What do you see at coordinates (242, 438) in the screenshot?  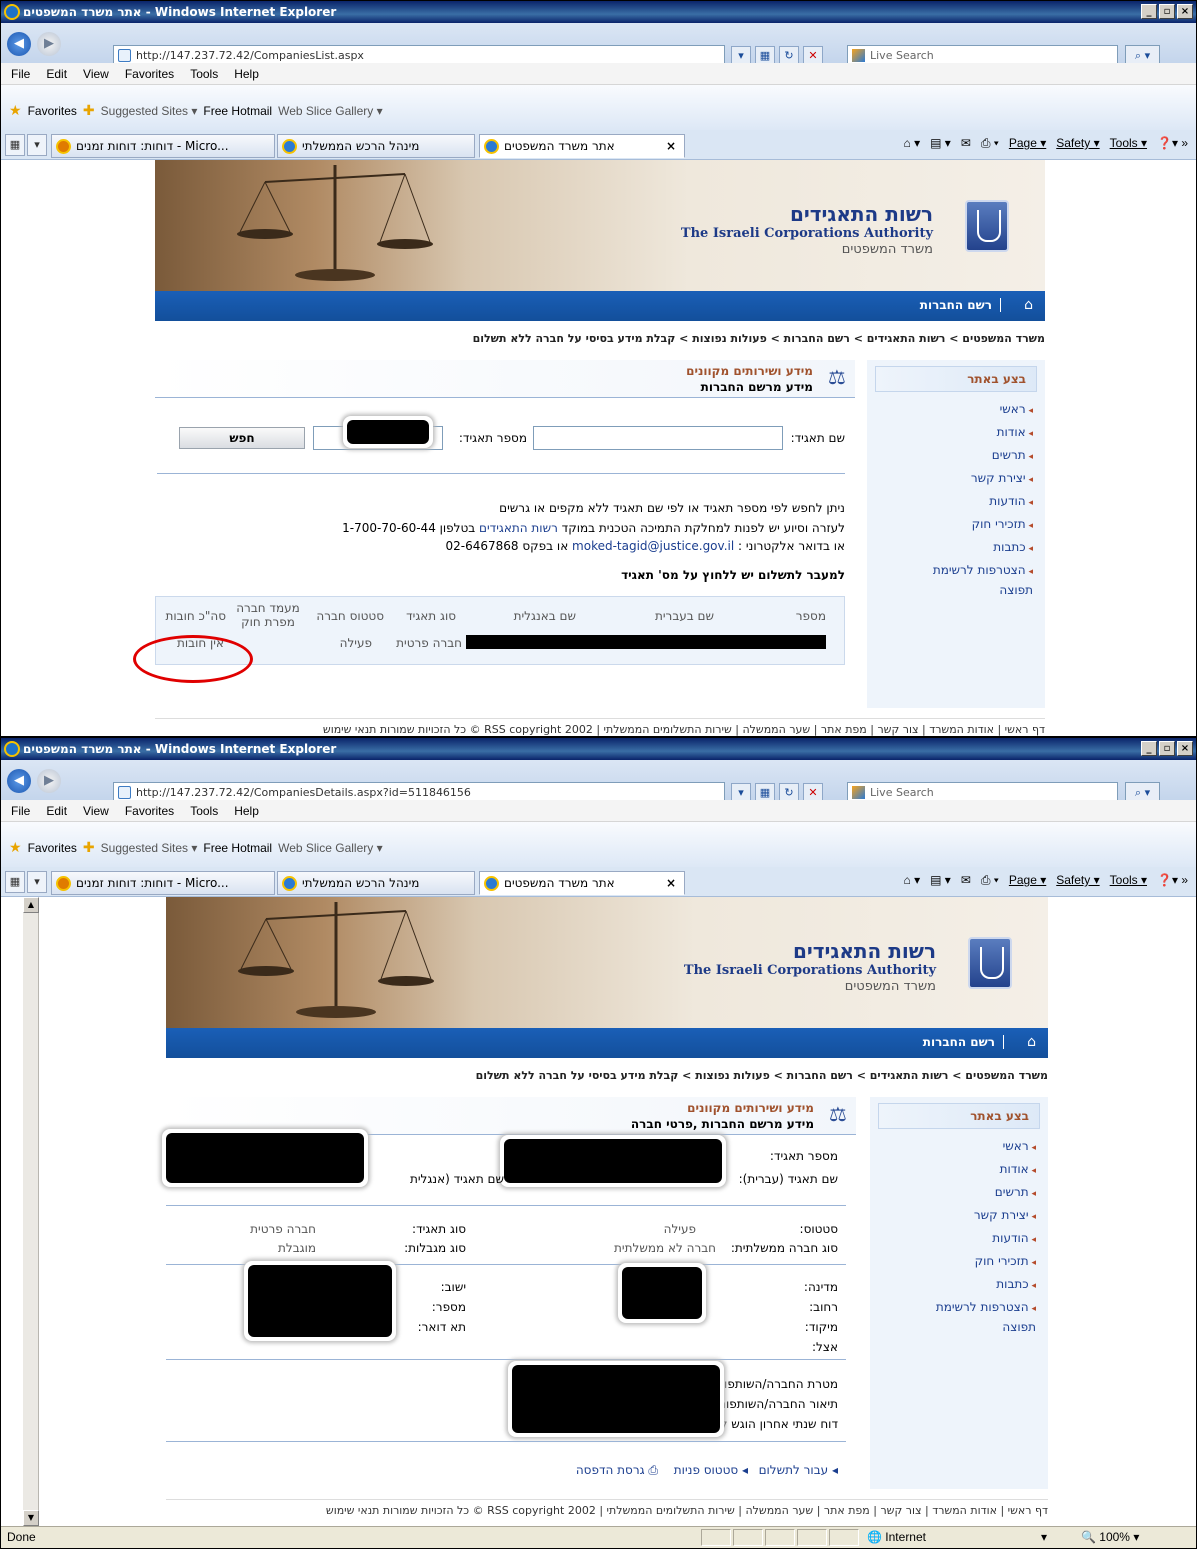 I see `search-button: חפש` at bounding box center [242, 438].